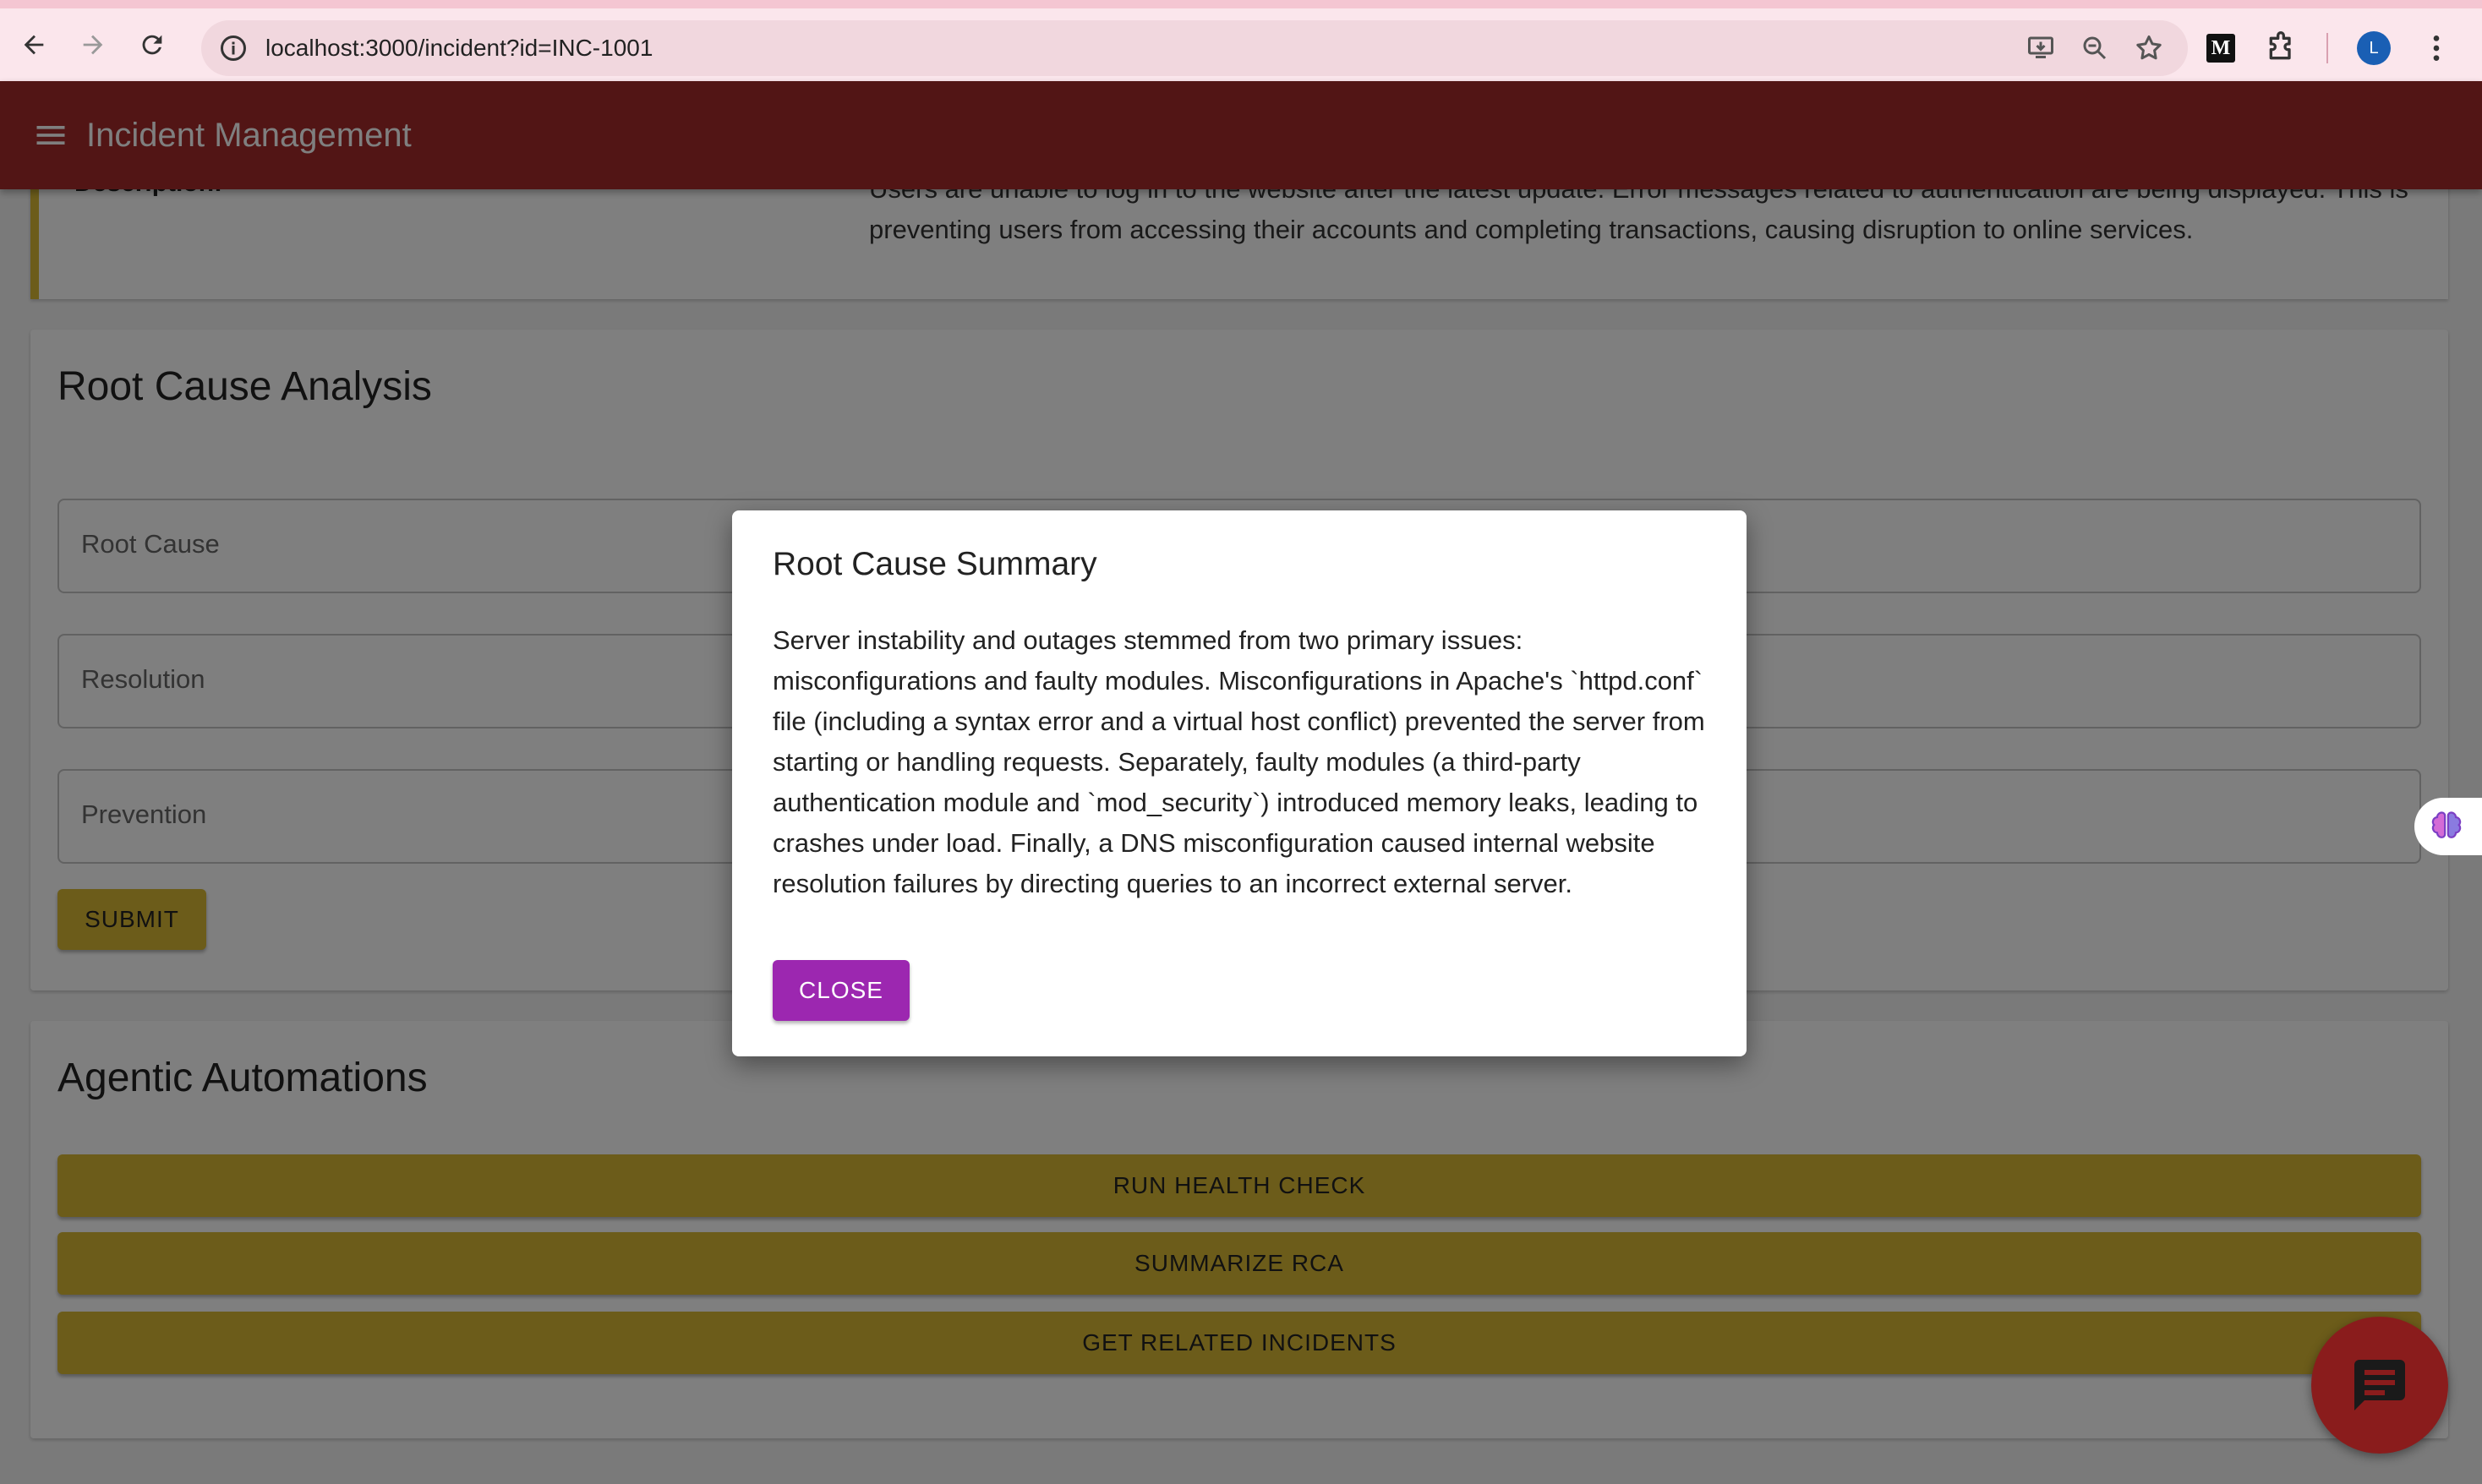 Image resolution: width=2482 pixels, height=1484 pixels. Describe the element at coordinates (234, 48) in the screenshot. I see `site-info-icon` at that location.